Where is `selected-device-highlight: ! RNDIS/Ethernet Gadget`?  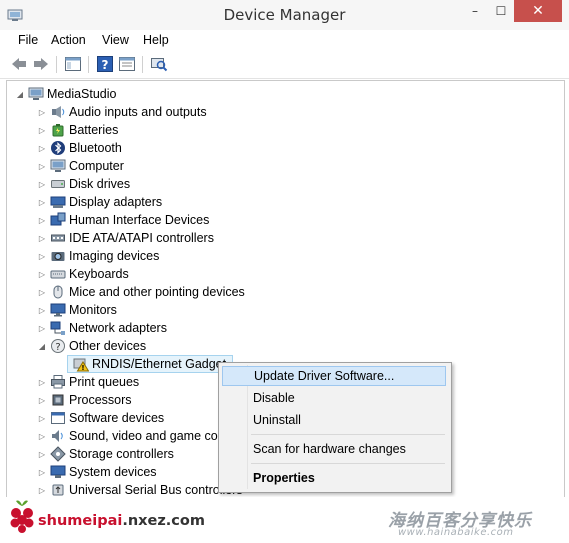 selected-device-highlight: ! RNDIS/Ethernet Gadget is located at coordinates (150, 364).